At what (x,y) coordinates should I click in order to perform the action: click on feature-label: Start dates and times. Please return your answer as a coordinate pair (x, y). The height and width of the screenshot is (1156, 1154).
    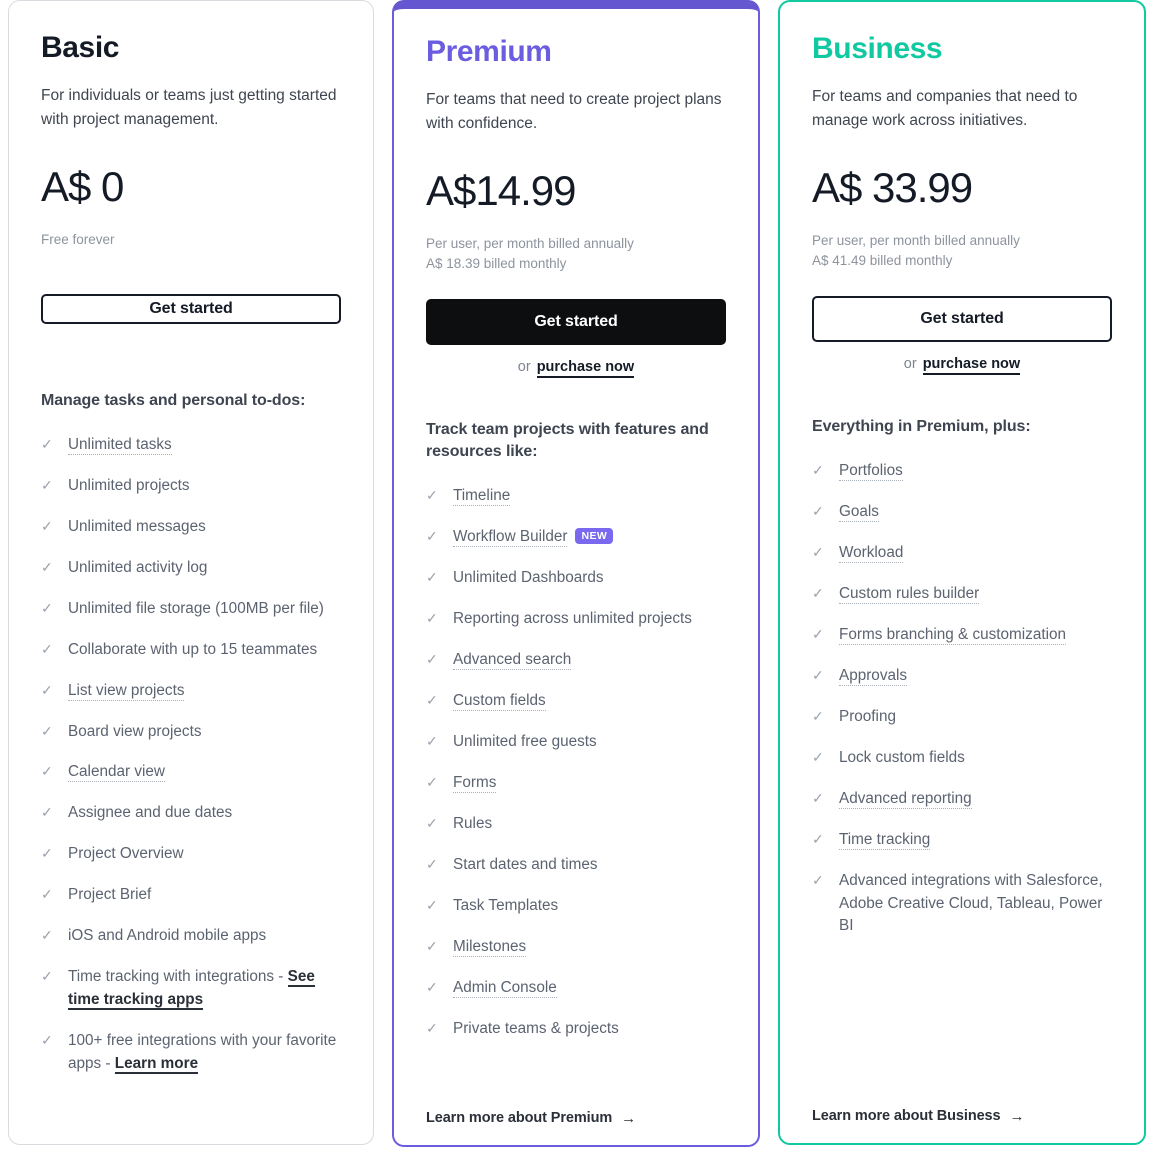
    Looking at the image, I should click on (525, 864).